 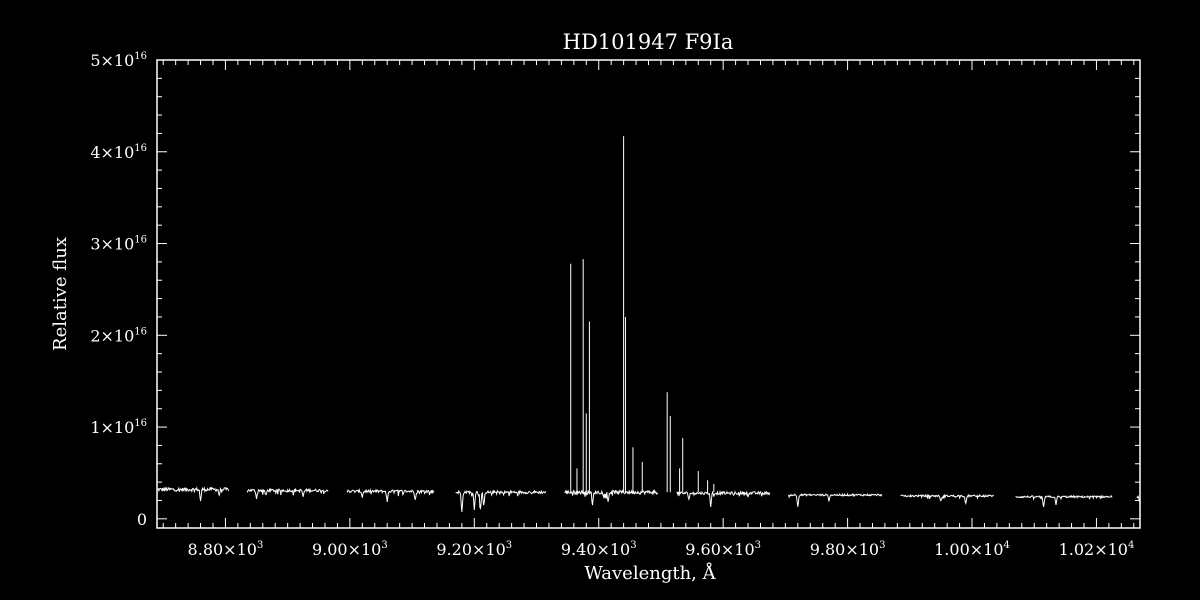 I want to click on y-tick-label: 2×1016, so click(x=118, y=335).